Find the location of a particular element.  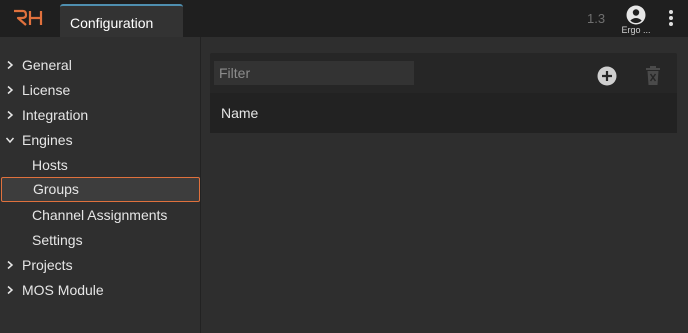

sidebar-item-label: General is located at coordinates (47, 65).